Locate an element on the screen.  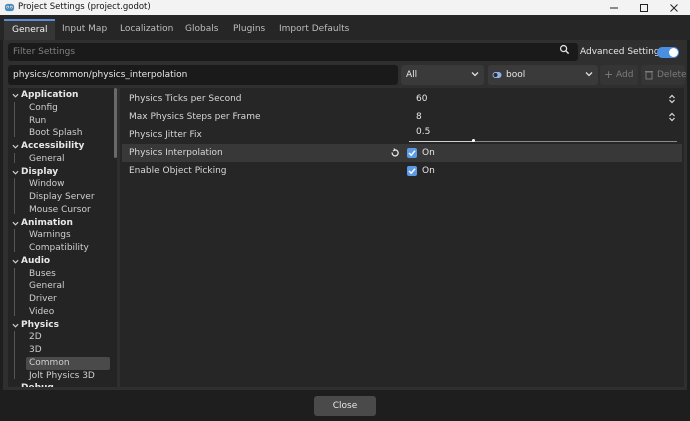
tree-label: Driver is located at coordinates (43, 299).